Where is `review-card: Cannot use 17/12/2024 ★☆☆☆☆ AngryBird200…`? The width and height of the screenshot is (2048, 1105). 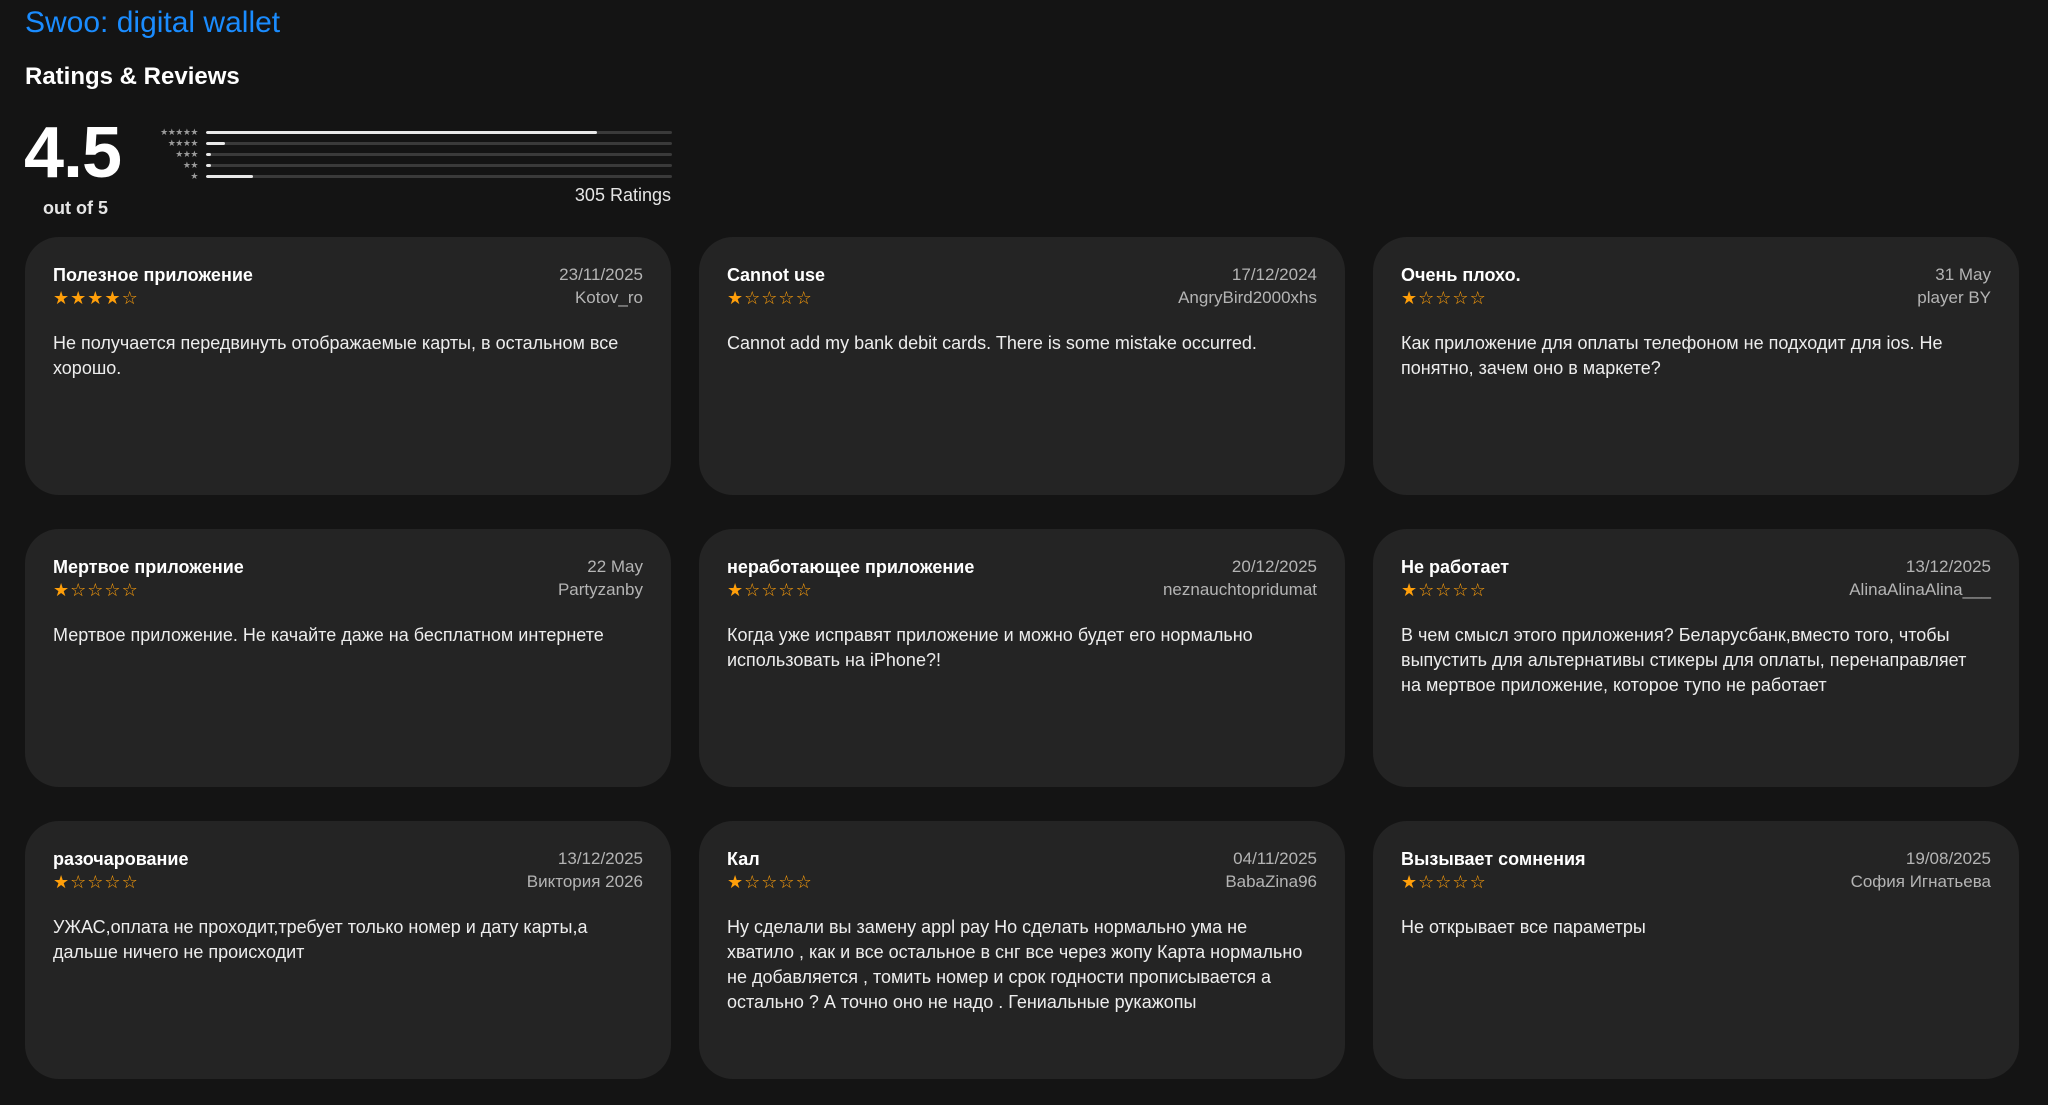 review-card: Cannot use 17/12/2024 ★☆☆☆☆ AngryBird200… is located at coordinates (1022, 366).